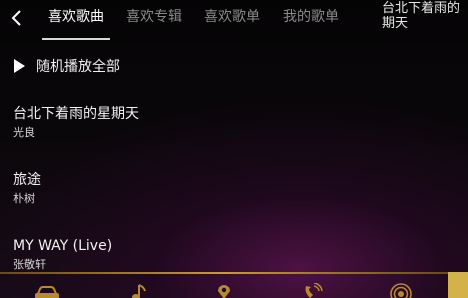 Image resolution: width=468 pixels, height=298 pixels. I want to click on now-playing-line-2: 期天, so click(395, 23).